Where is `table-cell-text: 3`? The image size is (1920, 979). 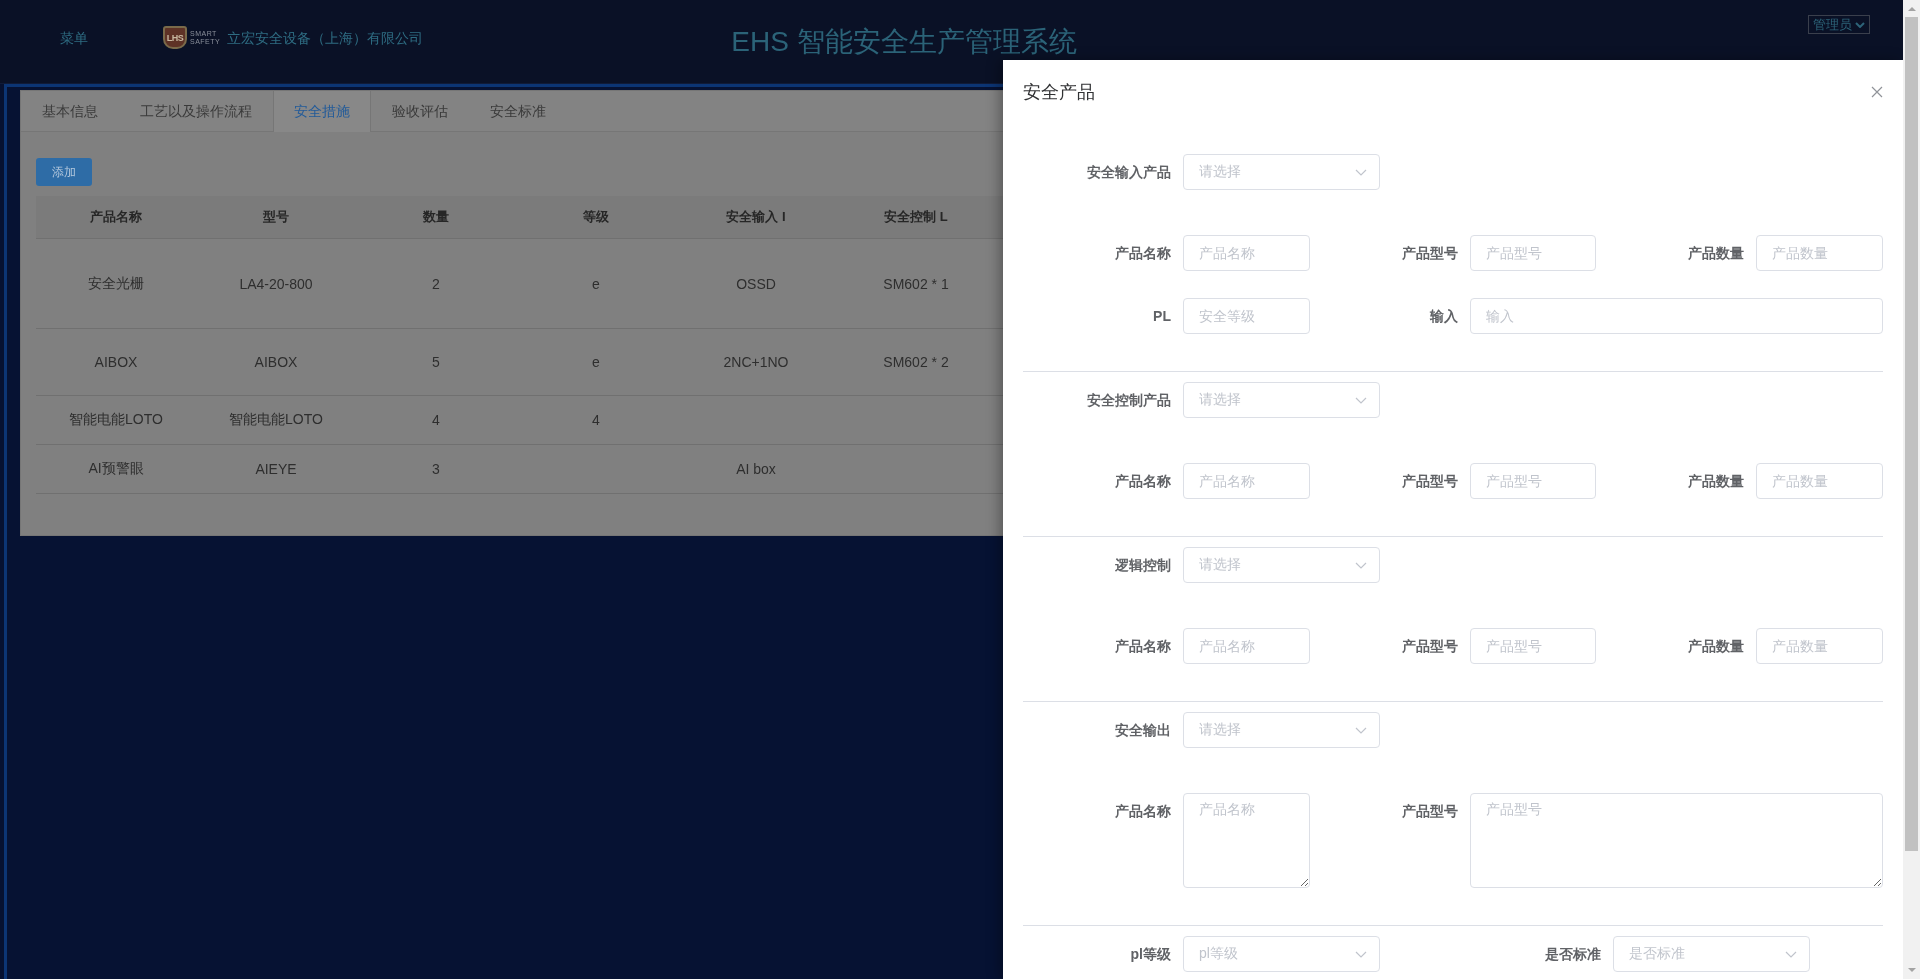 table-cell-text: 3 is located at coordinates (436, 469).